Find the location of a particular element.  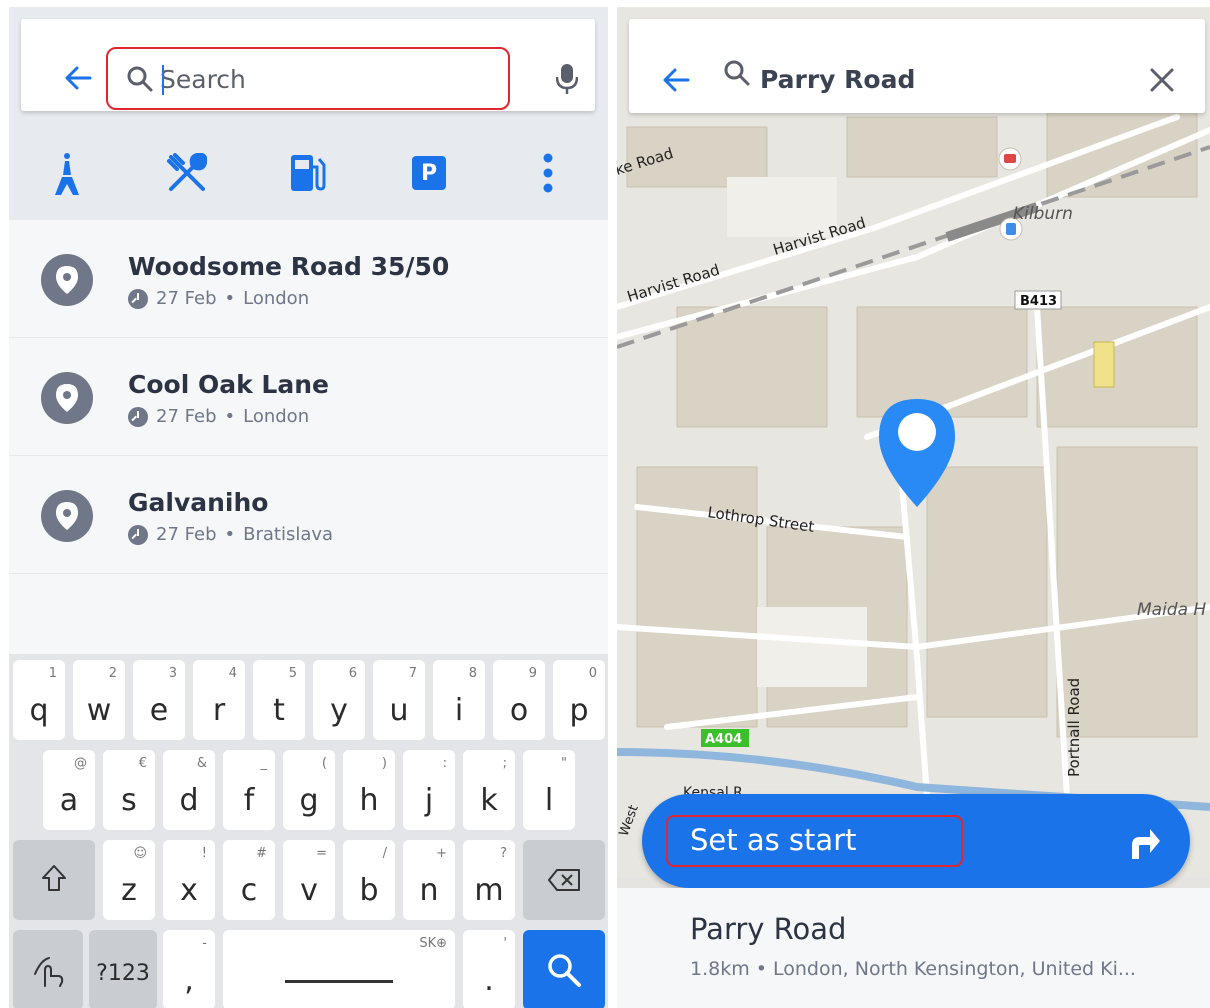

list-item-city: Bratislava is located at coordinates (288, 534).